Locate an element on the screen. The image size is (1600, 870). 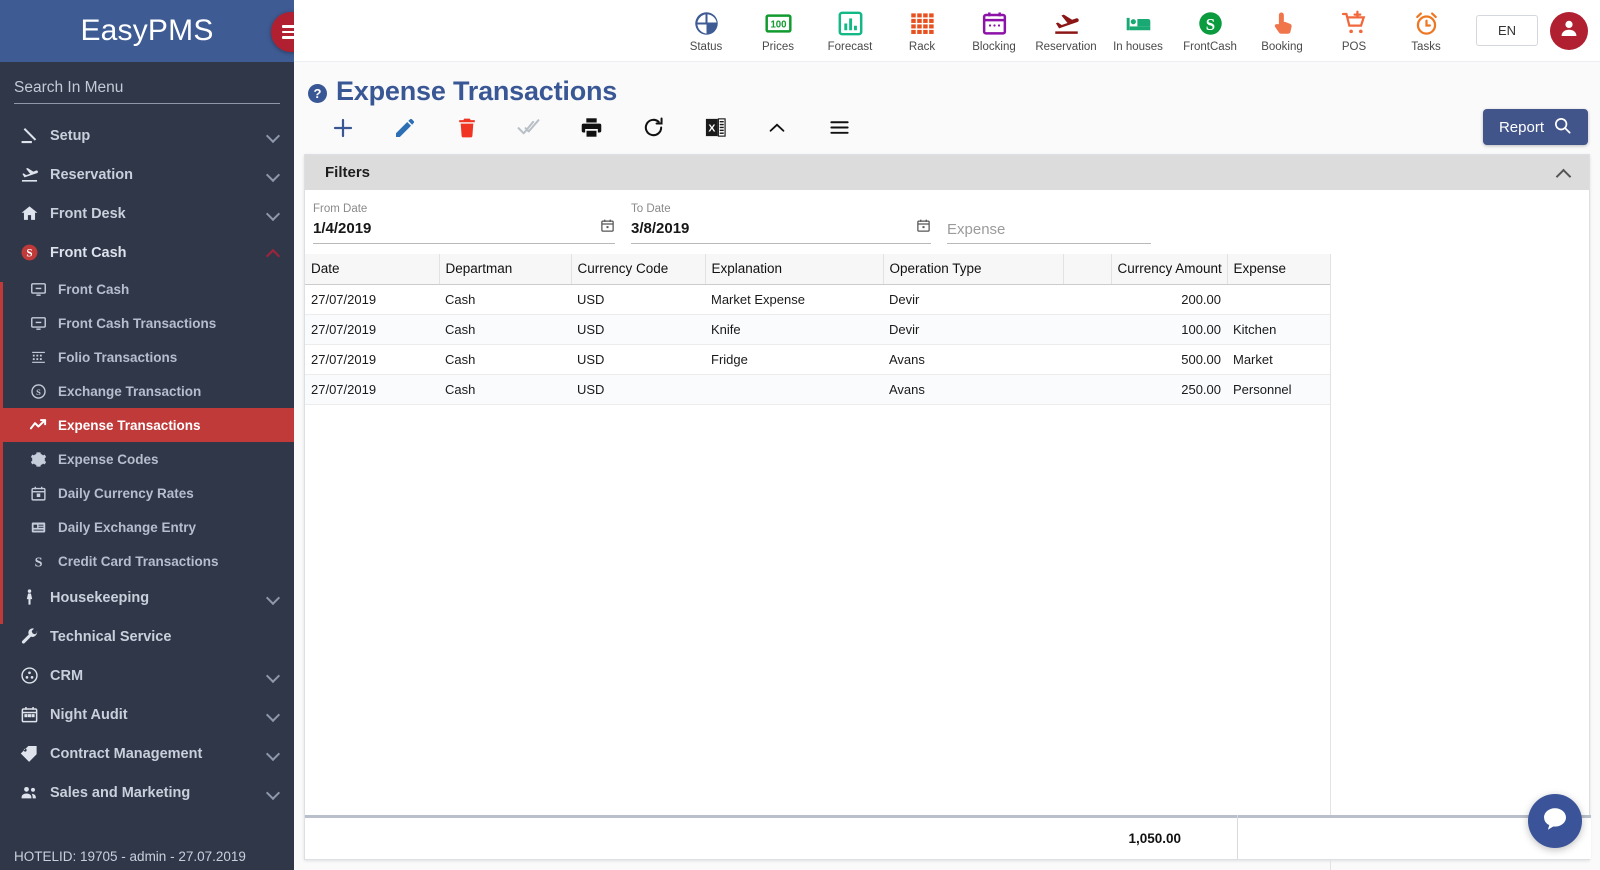
column-header-date: Date is located at coordinates (372, 269).